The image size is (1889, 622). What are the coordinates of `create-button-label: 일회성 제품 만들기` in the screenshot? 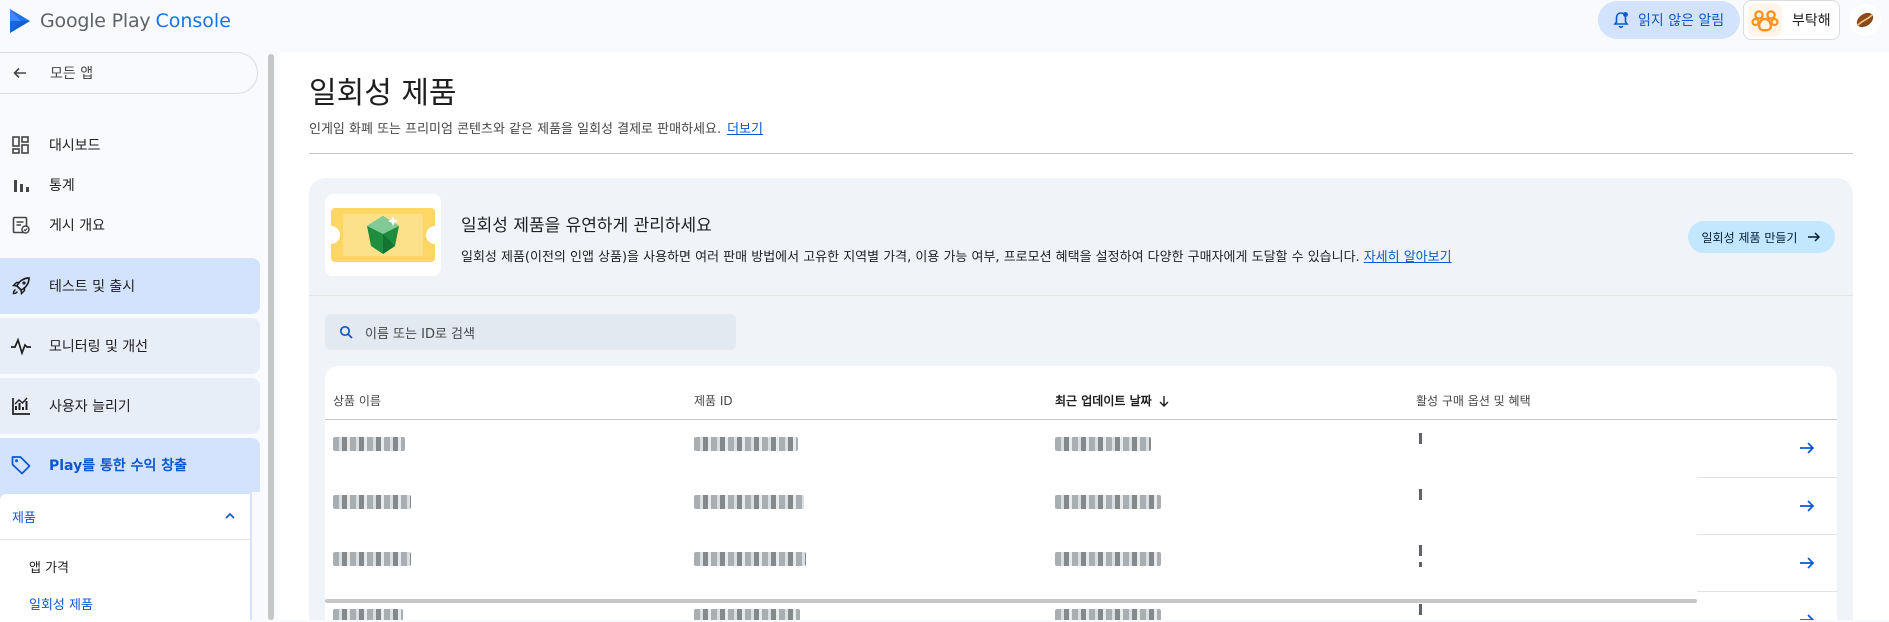 It's located at (1749, 237).